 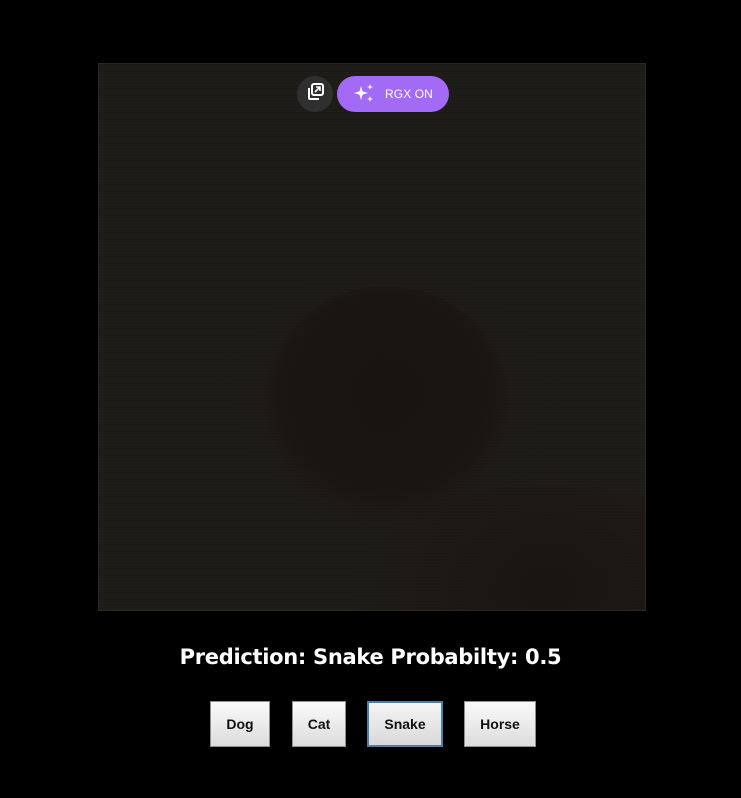 What do you see at coordinates (370, 657) in the screenshot?
I see `prediction-text: Prediction: Snake Probabilty: 0.5` at bounding box center [370, 657].